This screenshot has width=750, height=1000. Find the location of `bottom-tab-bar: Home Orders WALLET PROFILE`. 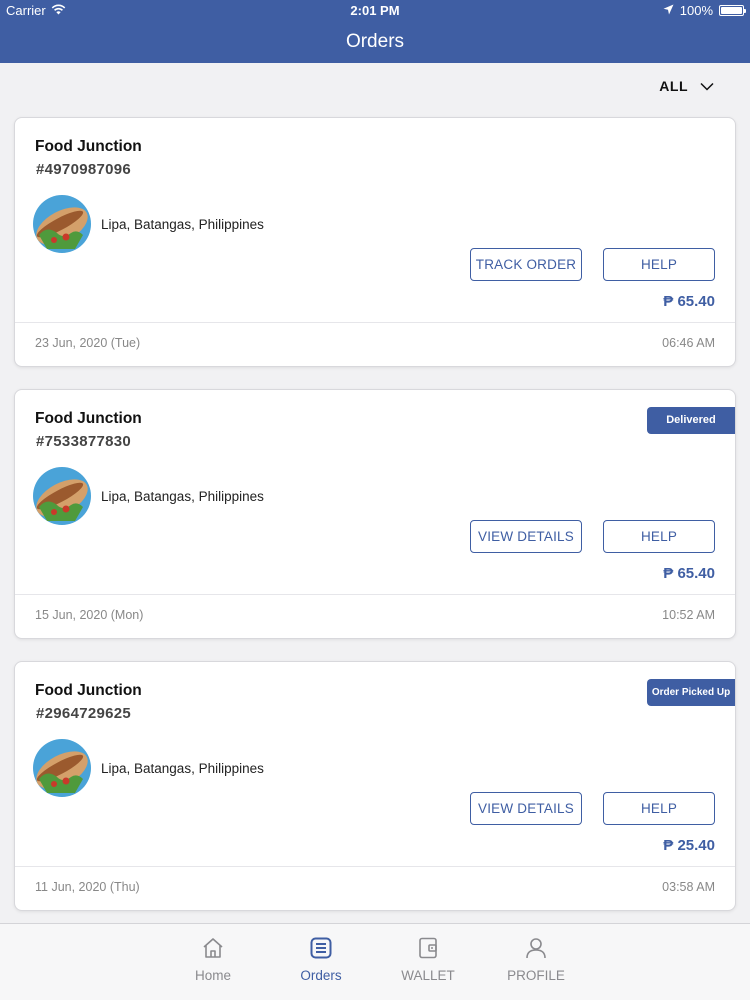

bottom-tab-bar: Home Orders WALLET PROFILE is located at coordinates (375, 961).